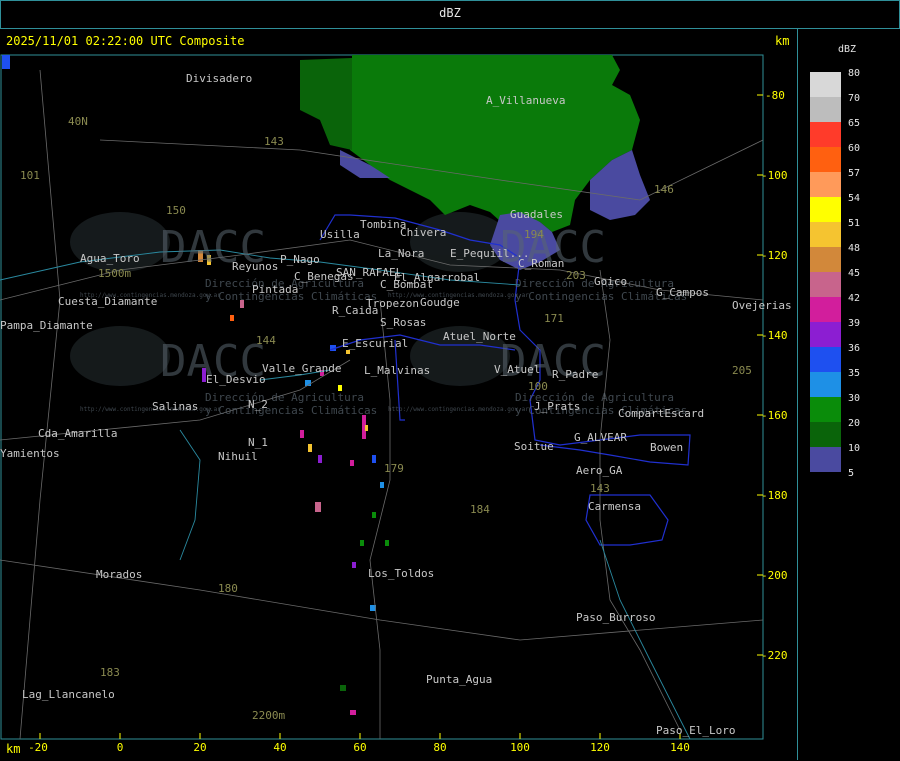  I want to click on x-tick-label: 120, so click(600, 747).